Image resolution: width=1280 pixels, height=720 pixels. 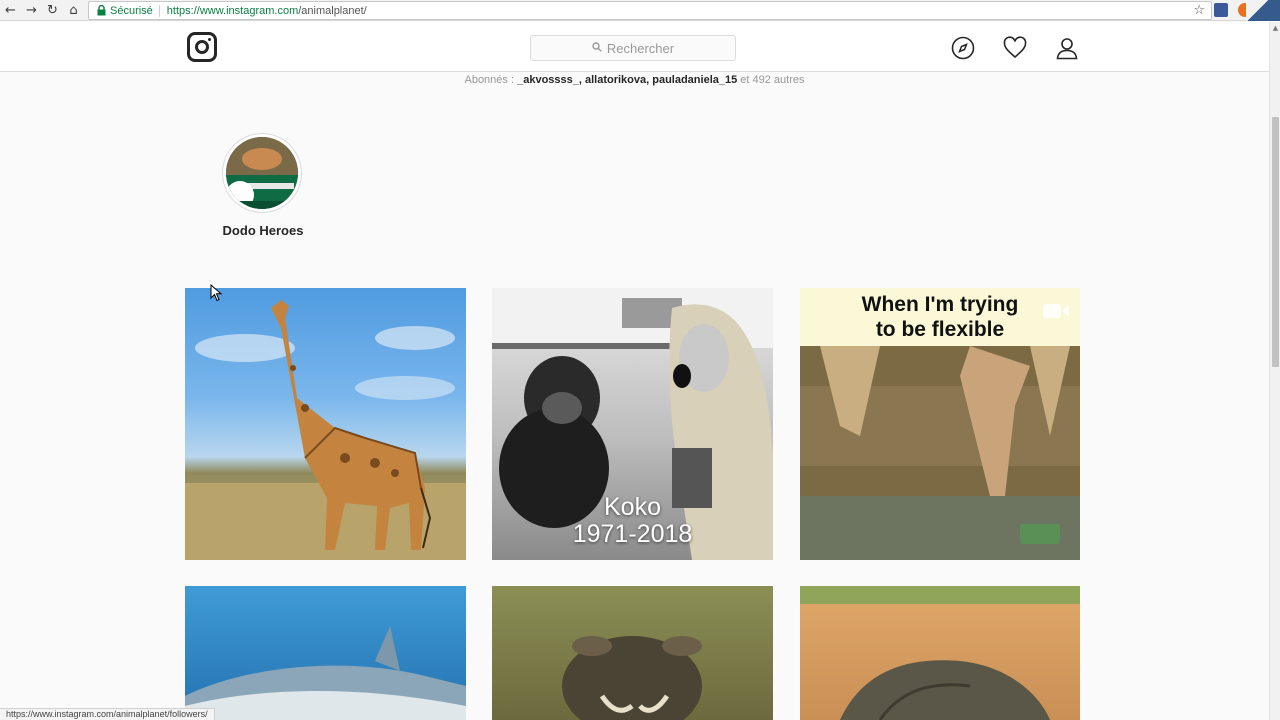 I want to click on post-komodo-dragon, so click(x=940, y=653).